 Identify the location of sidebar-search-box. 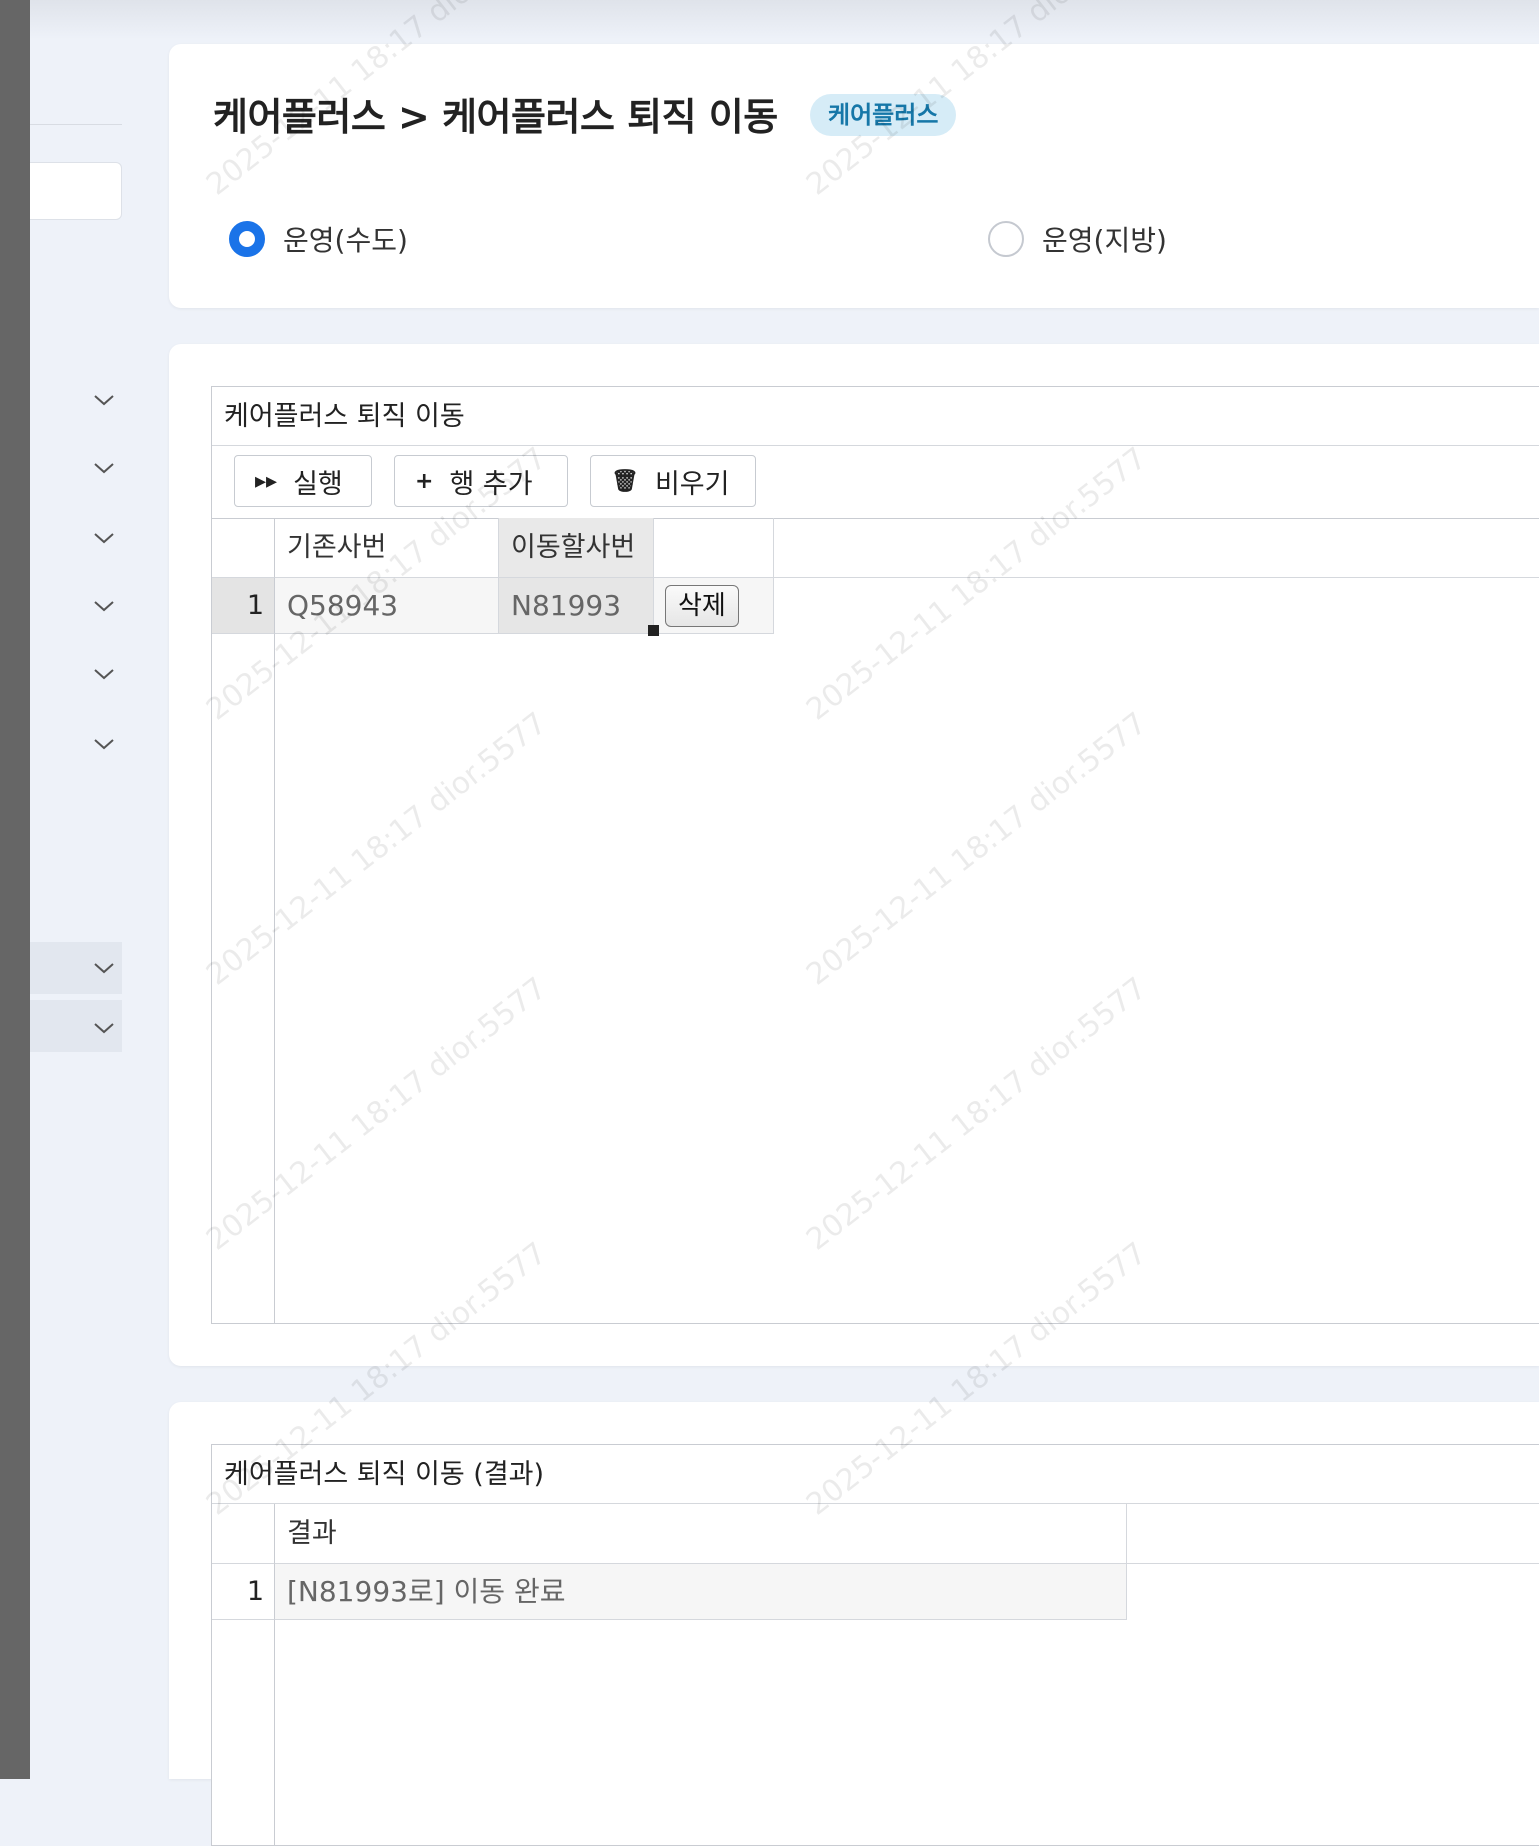
(76, 191).